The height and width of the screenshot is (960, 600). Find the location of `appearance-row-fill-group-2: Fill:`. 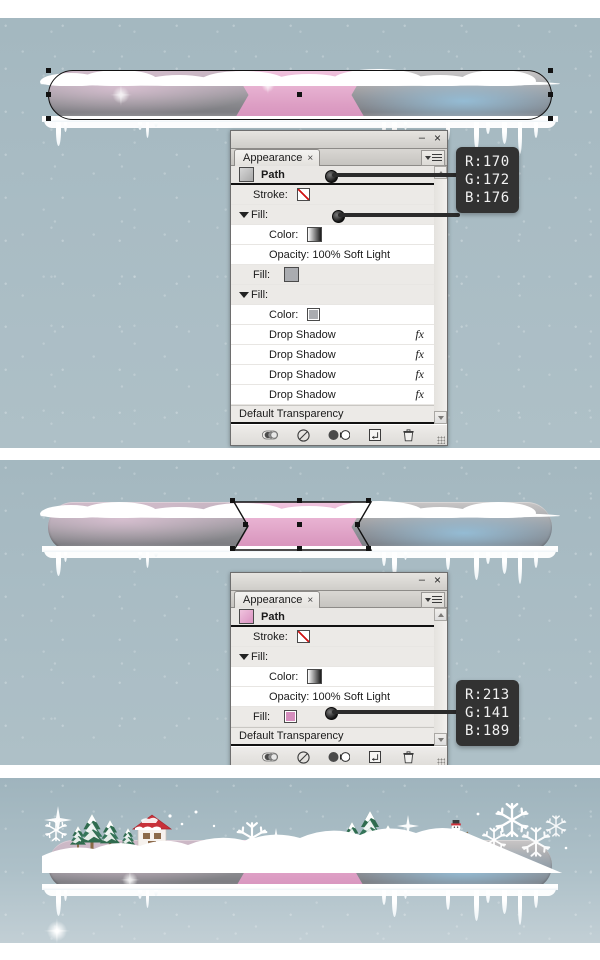

appearance-row-fill-group-2: Fill: is located at coordinates (332, 295).